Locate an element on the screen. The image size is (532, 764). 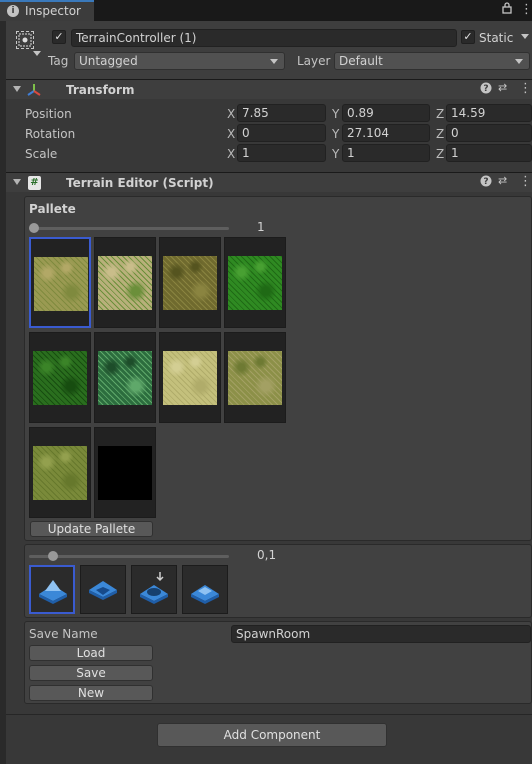
terrain-editor-header: # Terrain Editor (Script) ? ⇄ ⋮ is located at coordinates (269, 182).